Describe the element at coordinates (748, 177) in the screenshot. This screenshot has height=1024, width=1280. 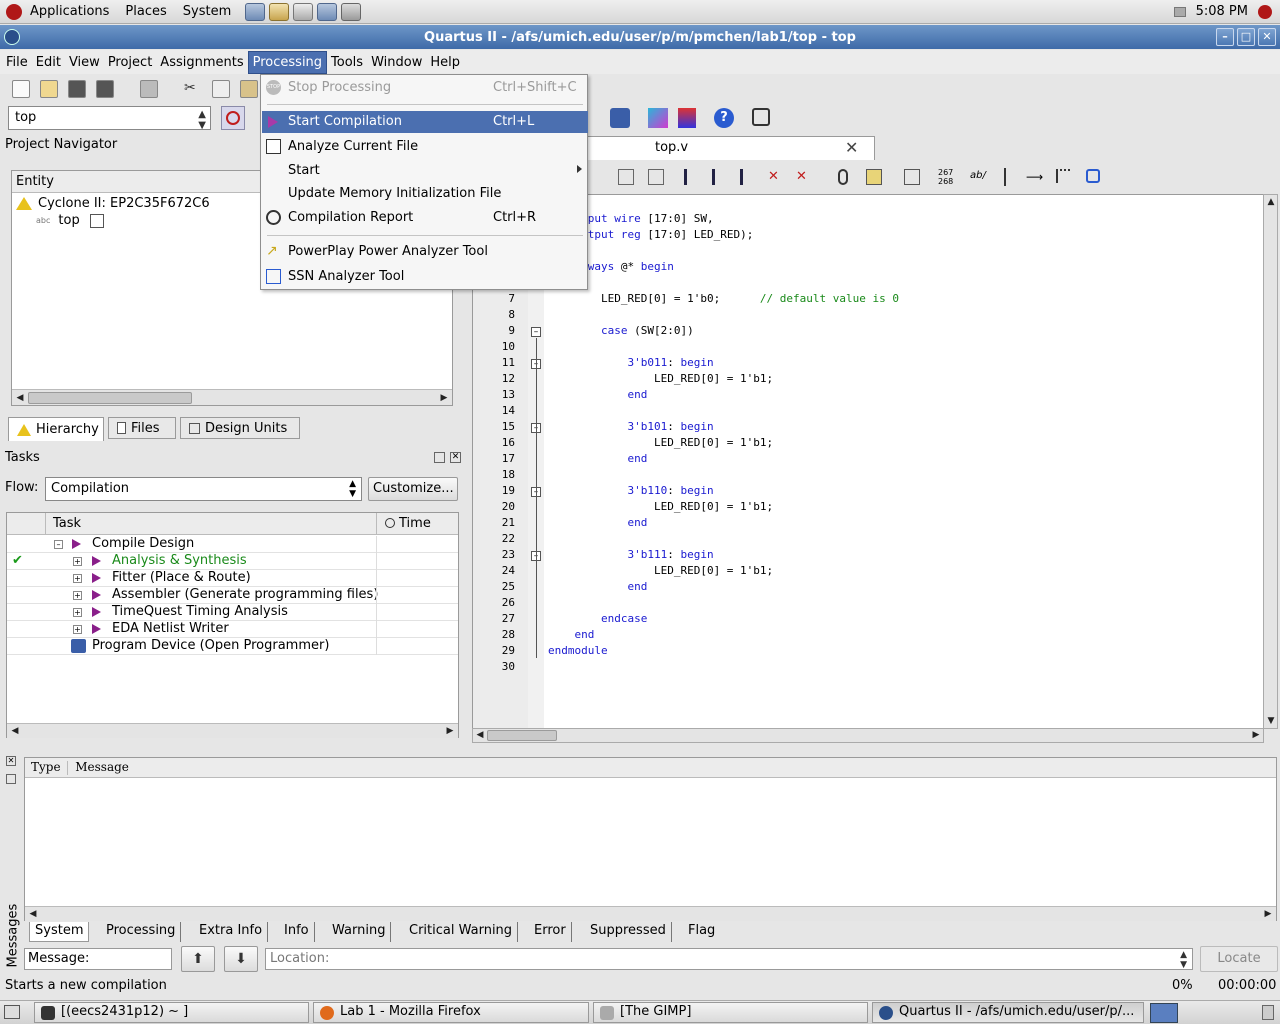
I see `prev-bookmark-icon` at that location.